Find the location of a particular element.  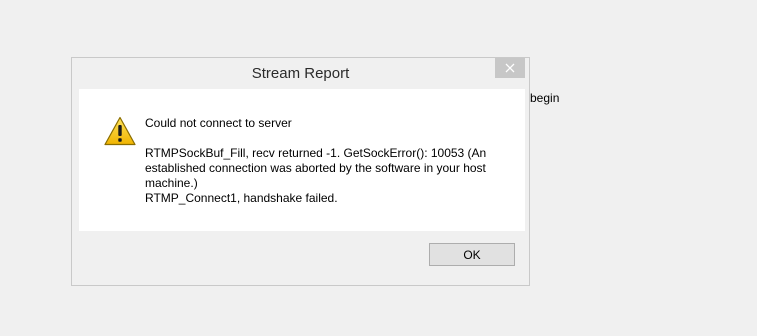

dialog-titlebar: Stream Report is located at coordinates (300, 73).